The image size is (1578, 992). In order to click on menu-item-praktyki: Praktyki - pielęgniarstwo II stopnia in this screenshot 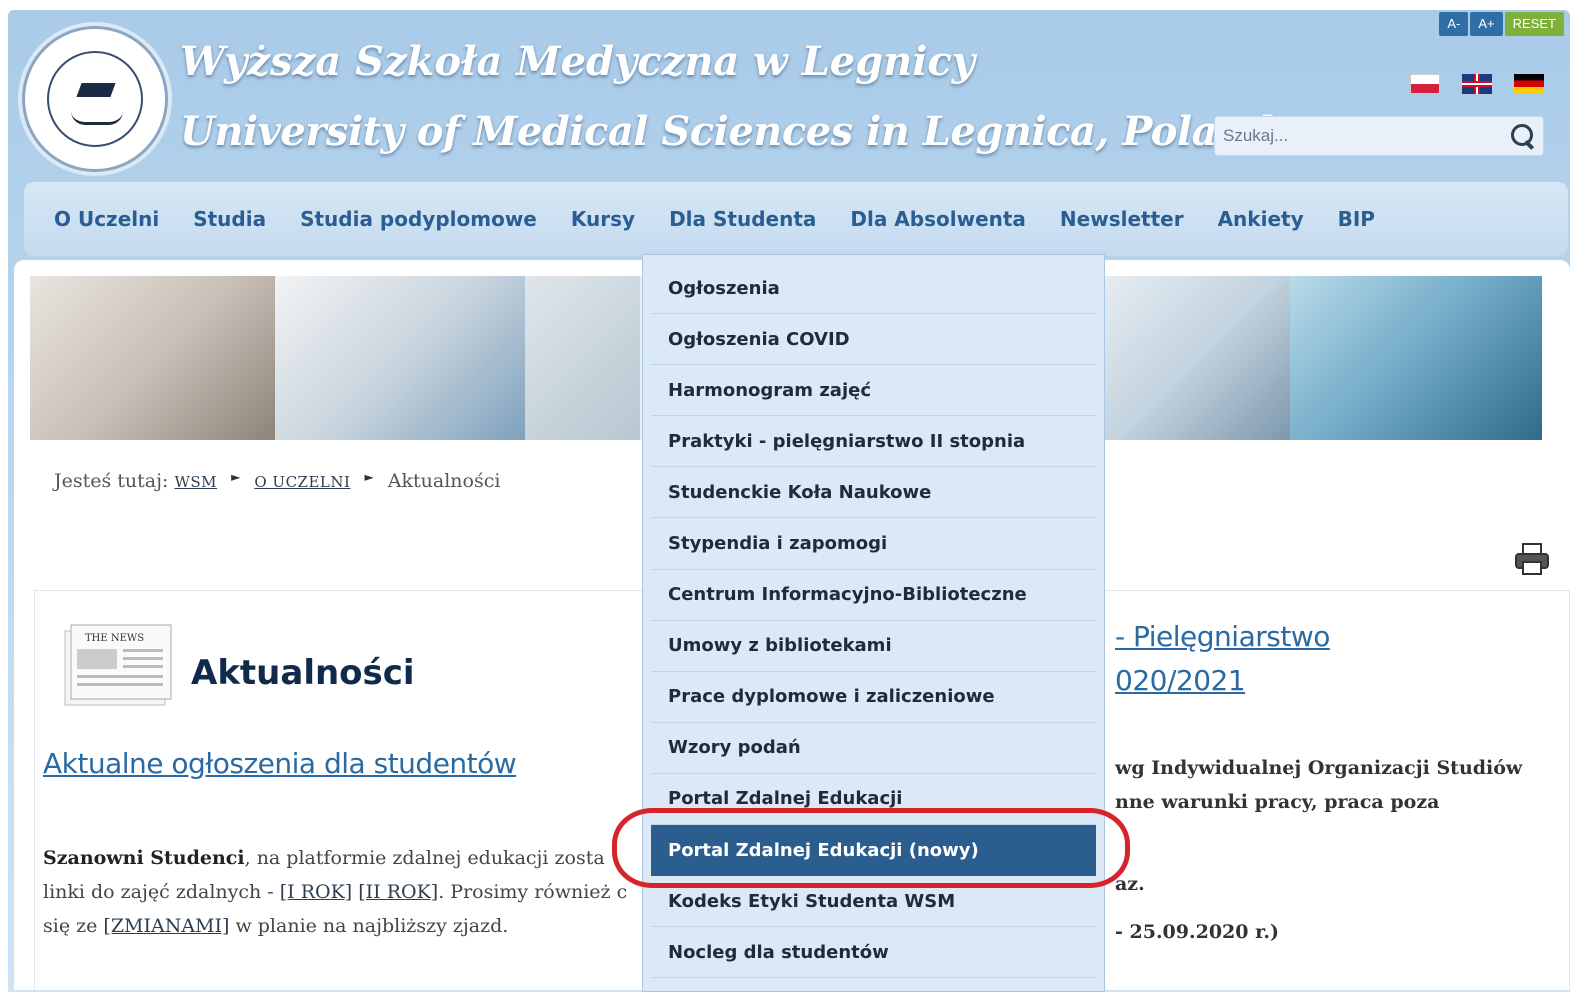, I will do `click(873, 442)`.